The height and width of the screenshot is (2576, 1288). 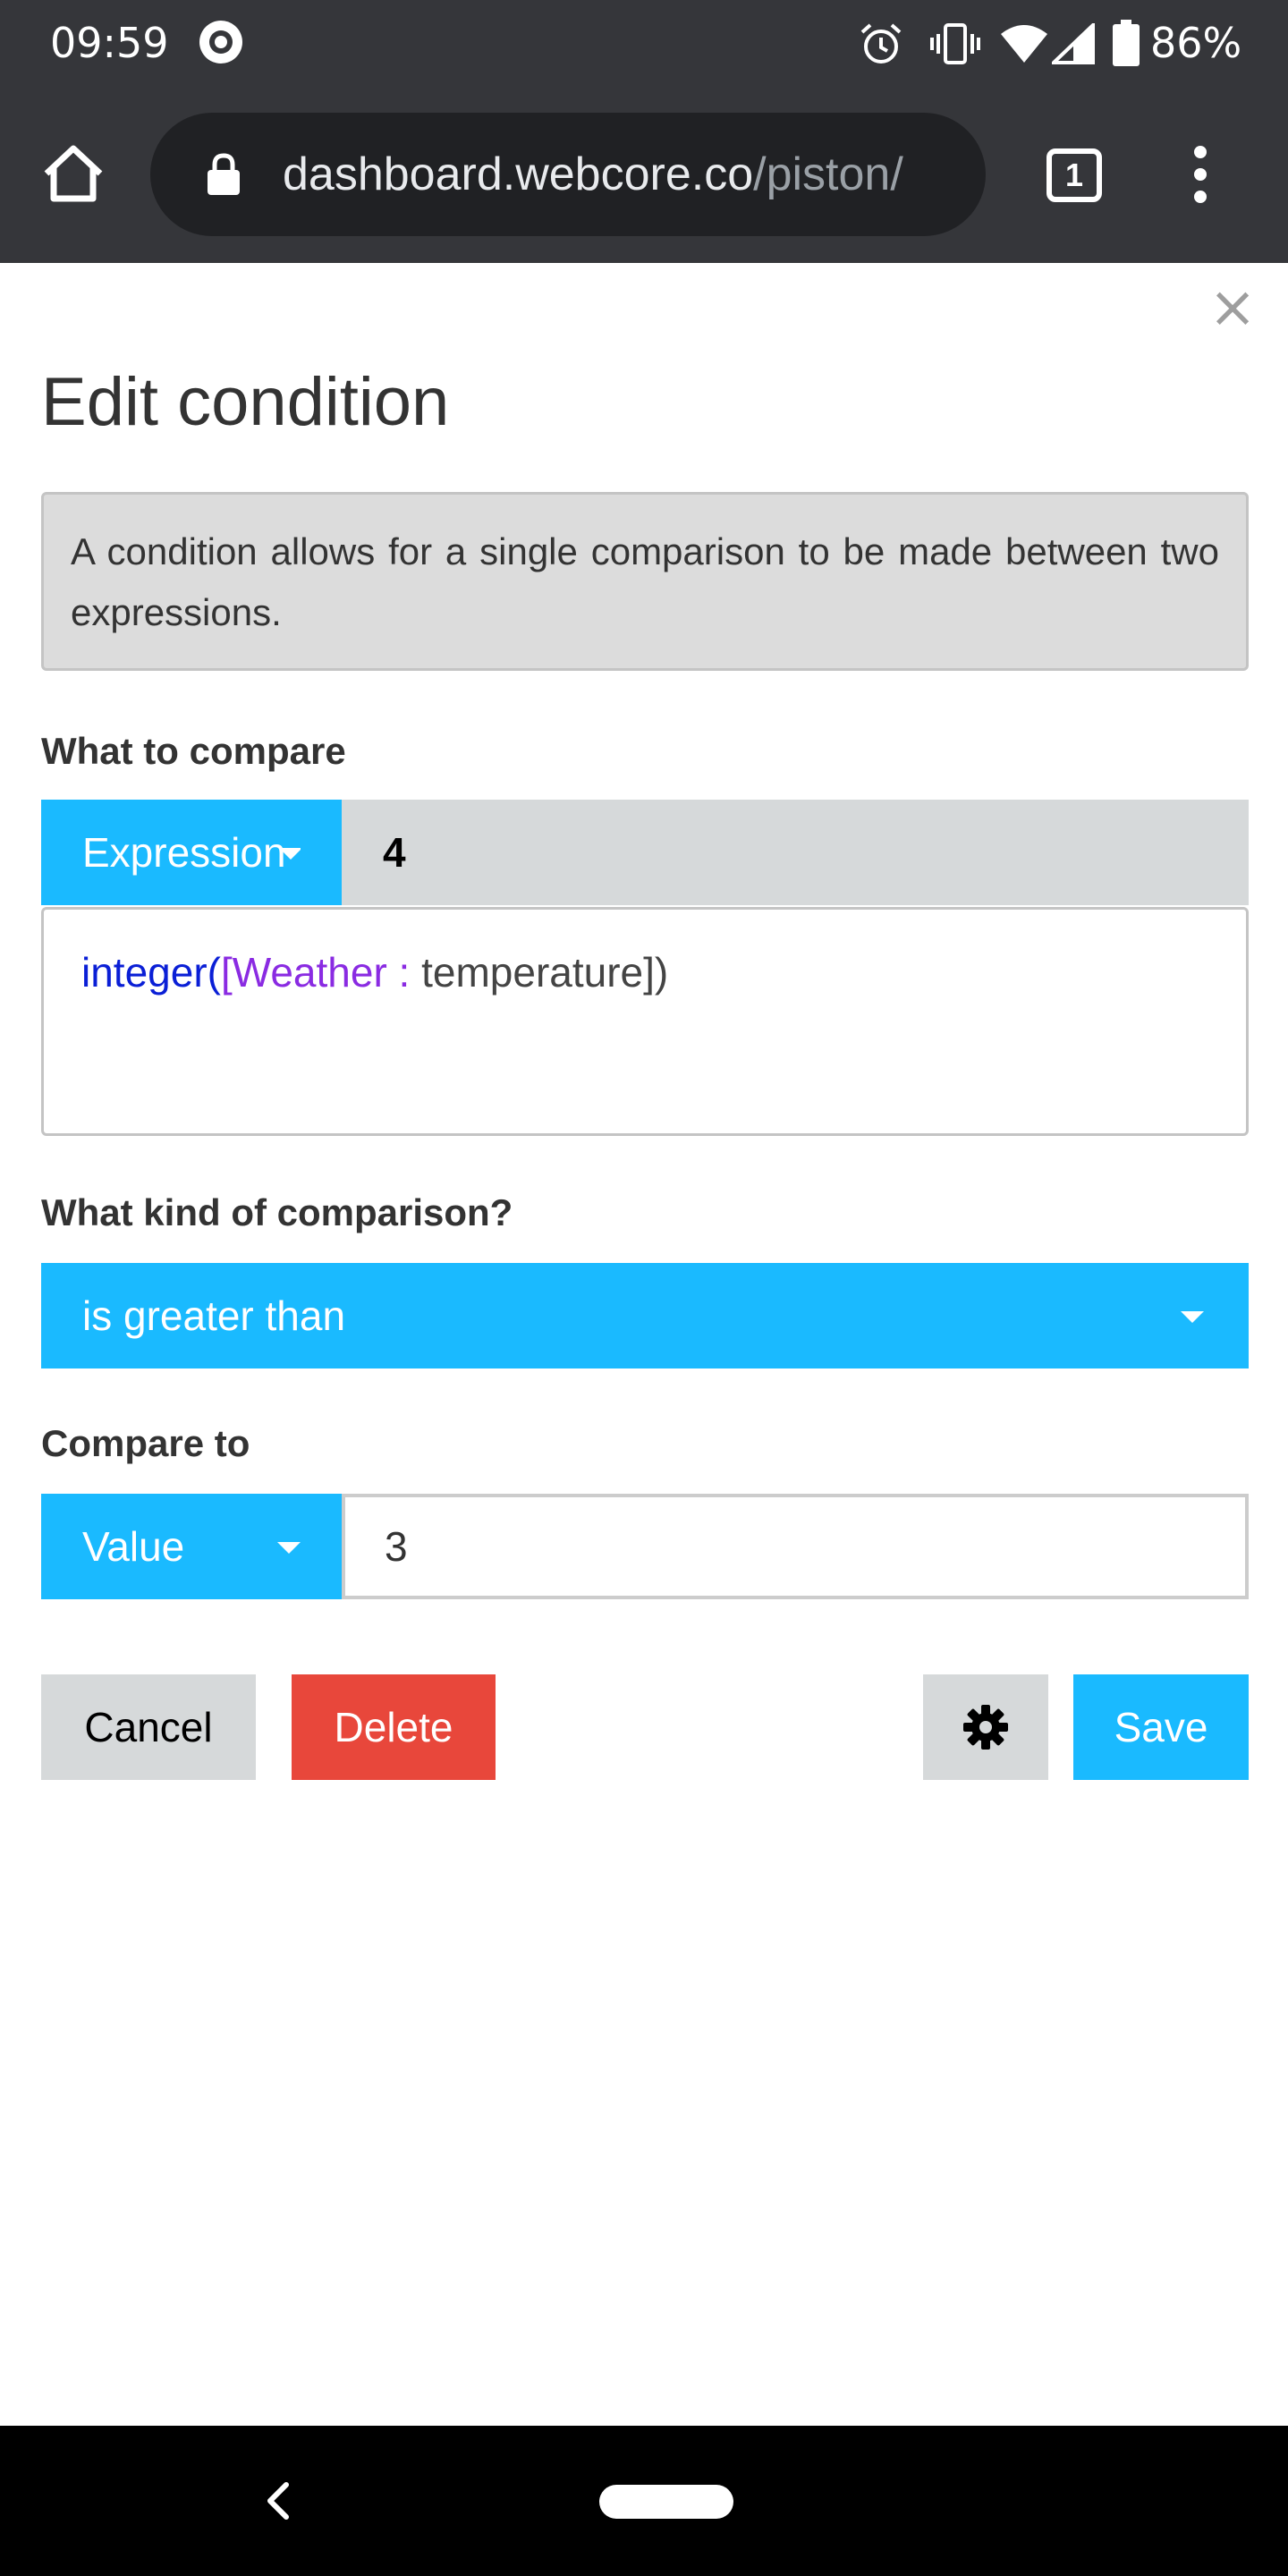 I want to click on url-text: dashboard.webcore.co/piston/, so click(x=631, y=174).